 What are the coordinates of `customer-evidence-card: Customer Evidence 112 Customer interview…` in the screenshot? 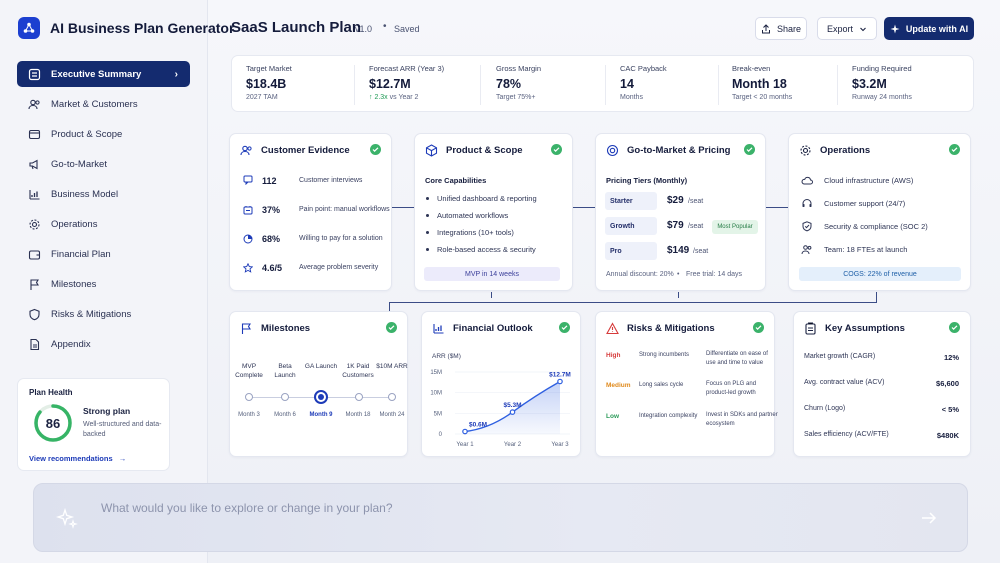 It's located at (310, 212).